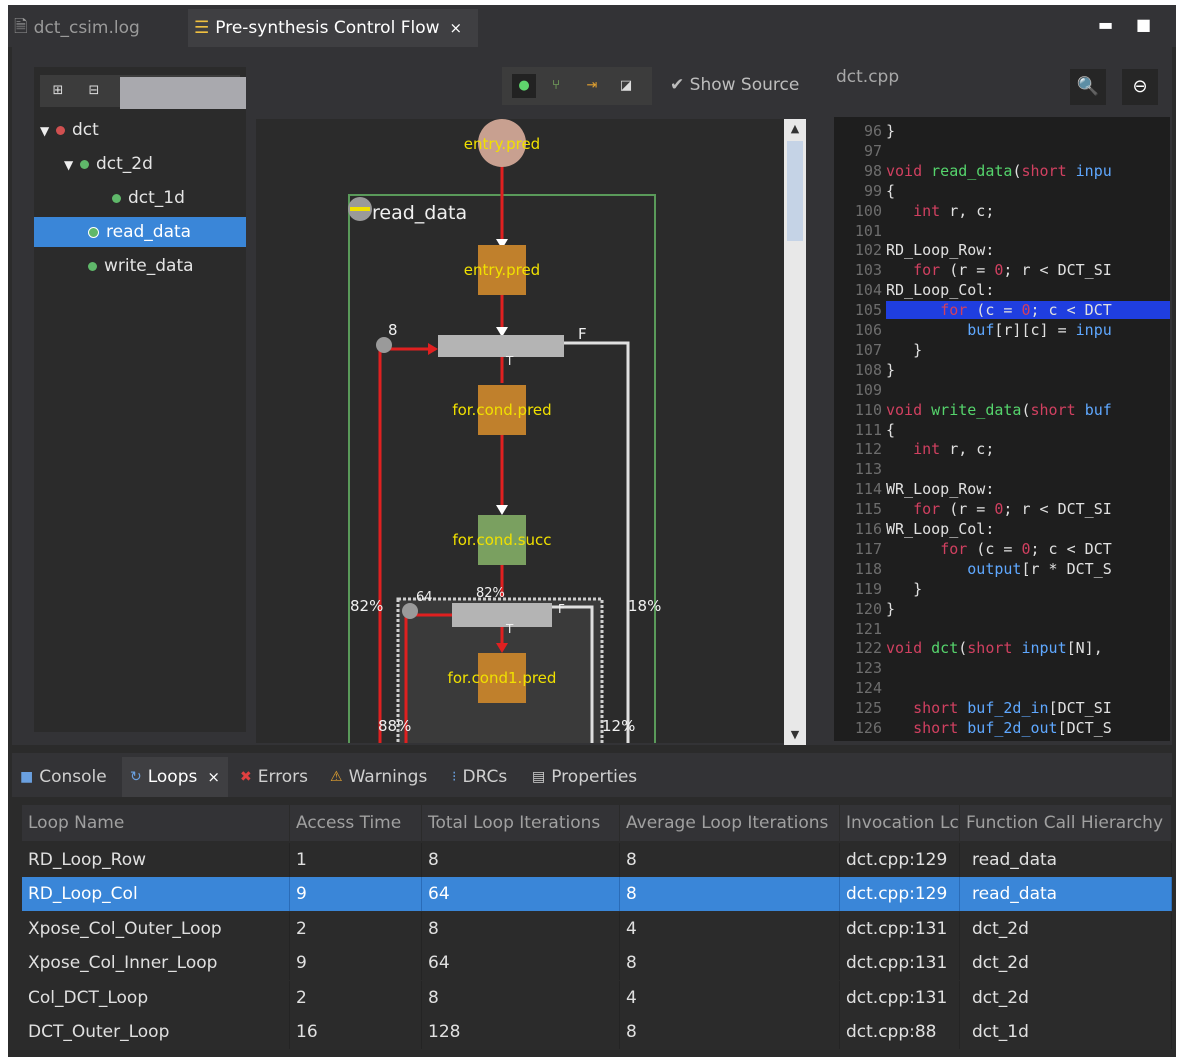 Image resolution: width=1180 pixels, height=1061 pixels. I want to click on file-text-icon: 🗎, so click(21, 26).